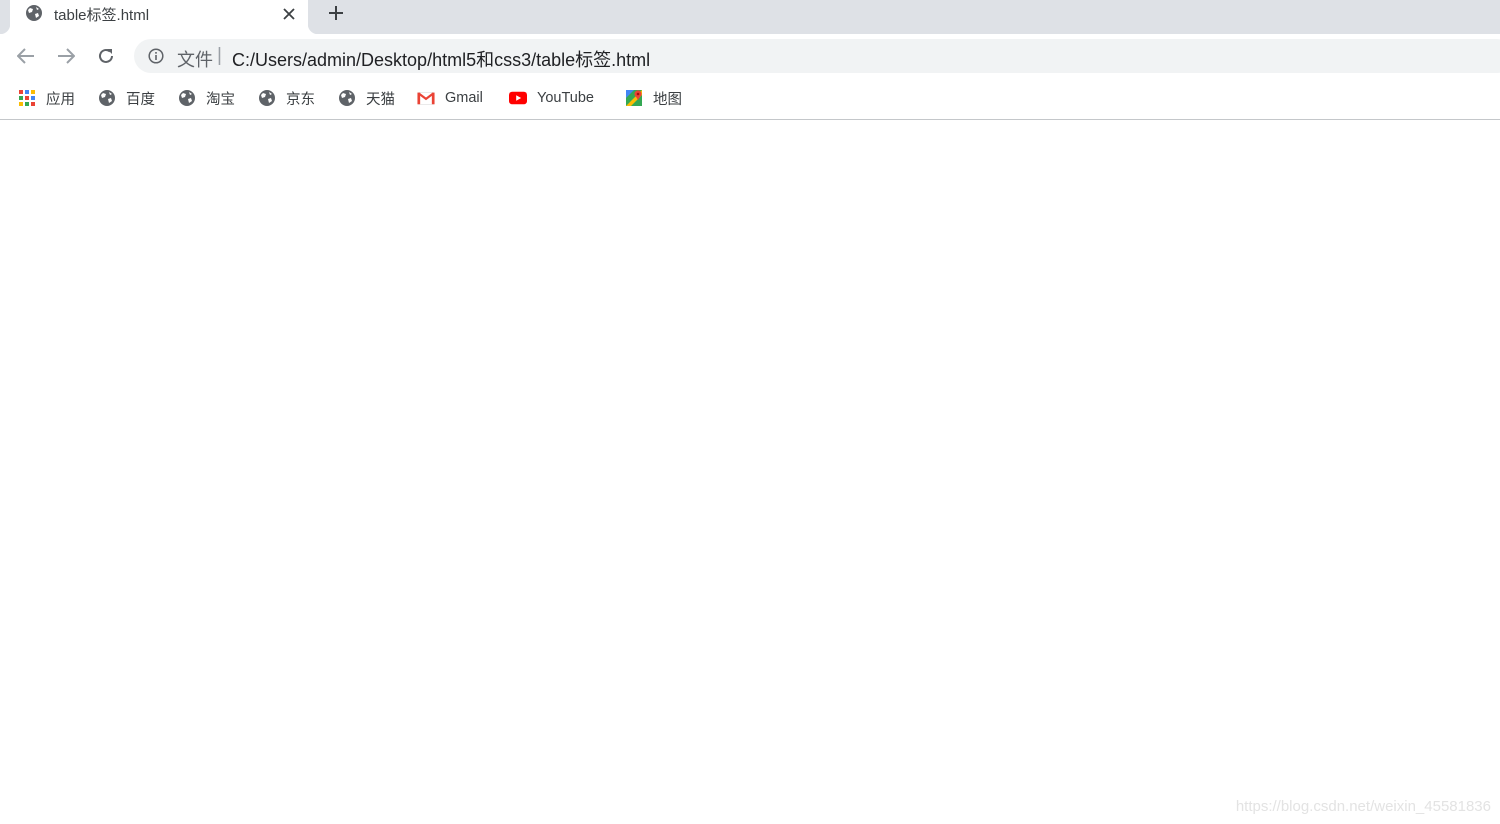  What do you see at coordinates (750, 99) in the screenshot?
I see `bookmarks-bar: 应用 百度 淘宝 京东 天猫 Gmail YouTube 地图` at bounding box center [750, 99].